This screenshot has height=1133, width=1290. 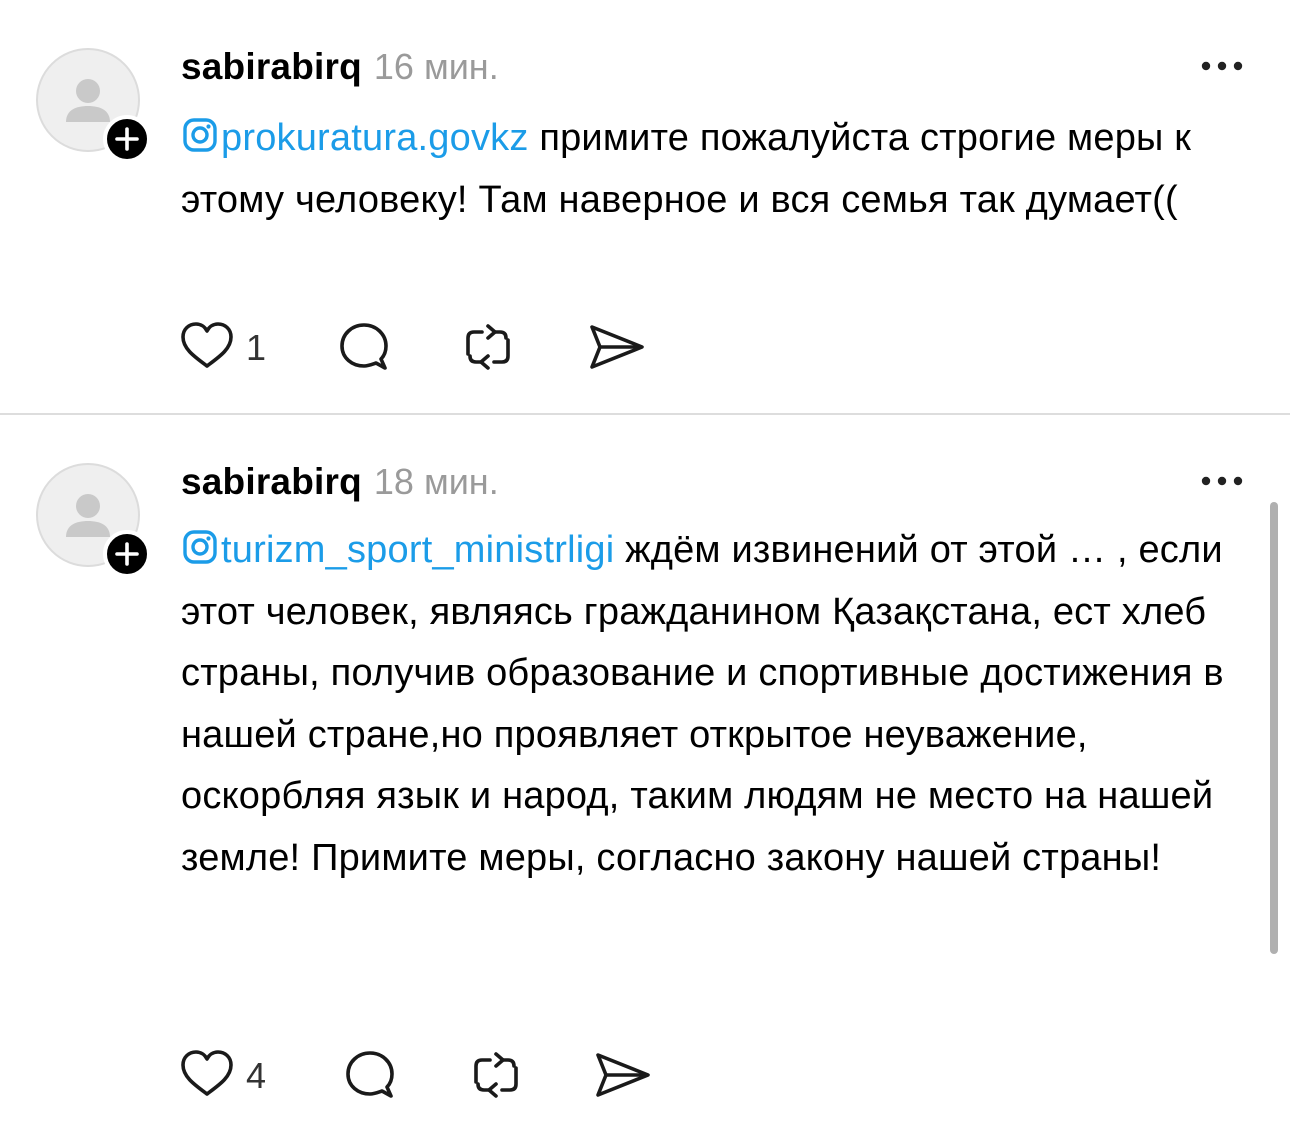 I want to click on timestamp: 16 мин., so click(x=436, y=66).